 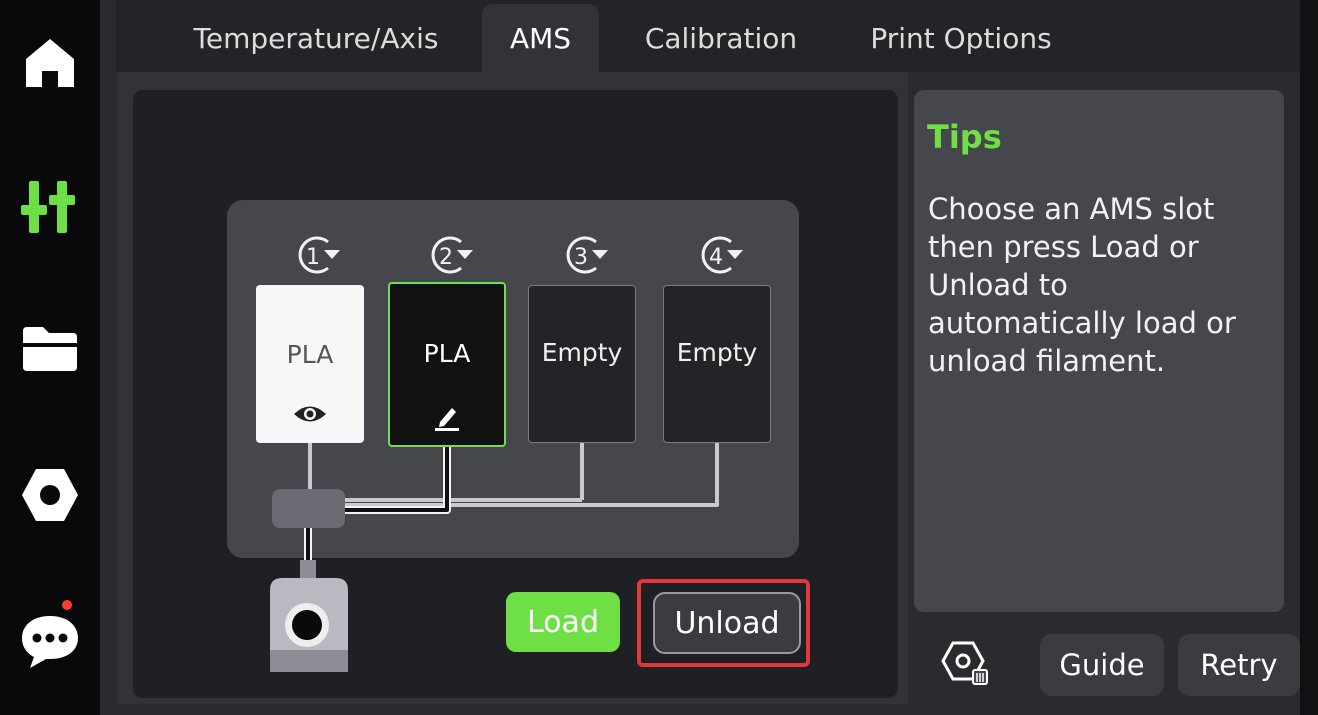 I want to click on ams-slot-4: Empty, so click(x=717, y=364).